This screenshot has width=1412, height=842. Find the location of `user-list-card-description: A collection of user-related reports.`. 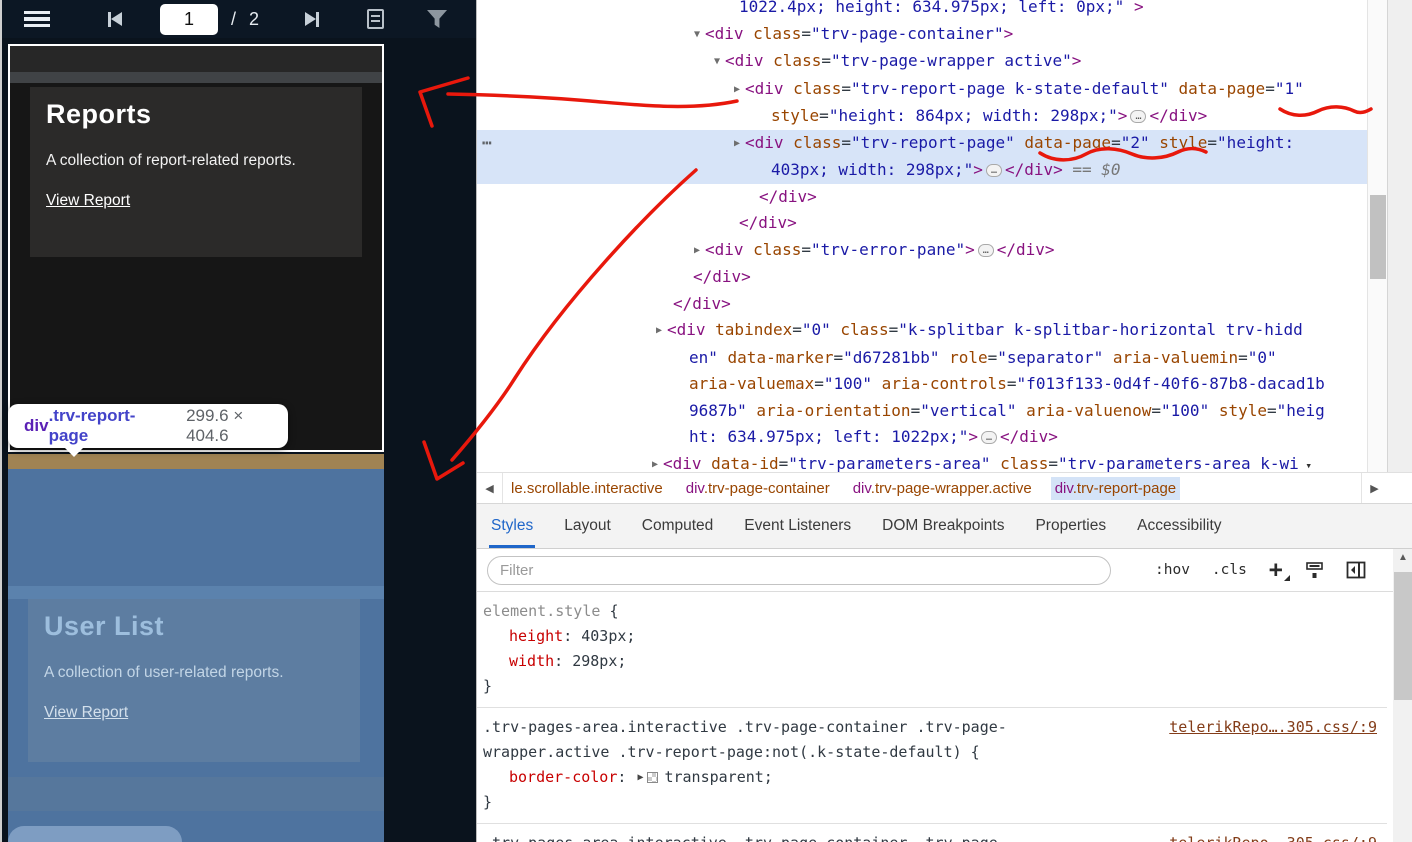

user-list-card-description: A collection of user-related reports. is located at coordinates (164, 672).